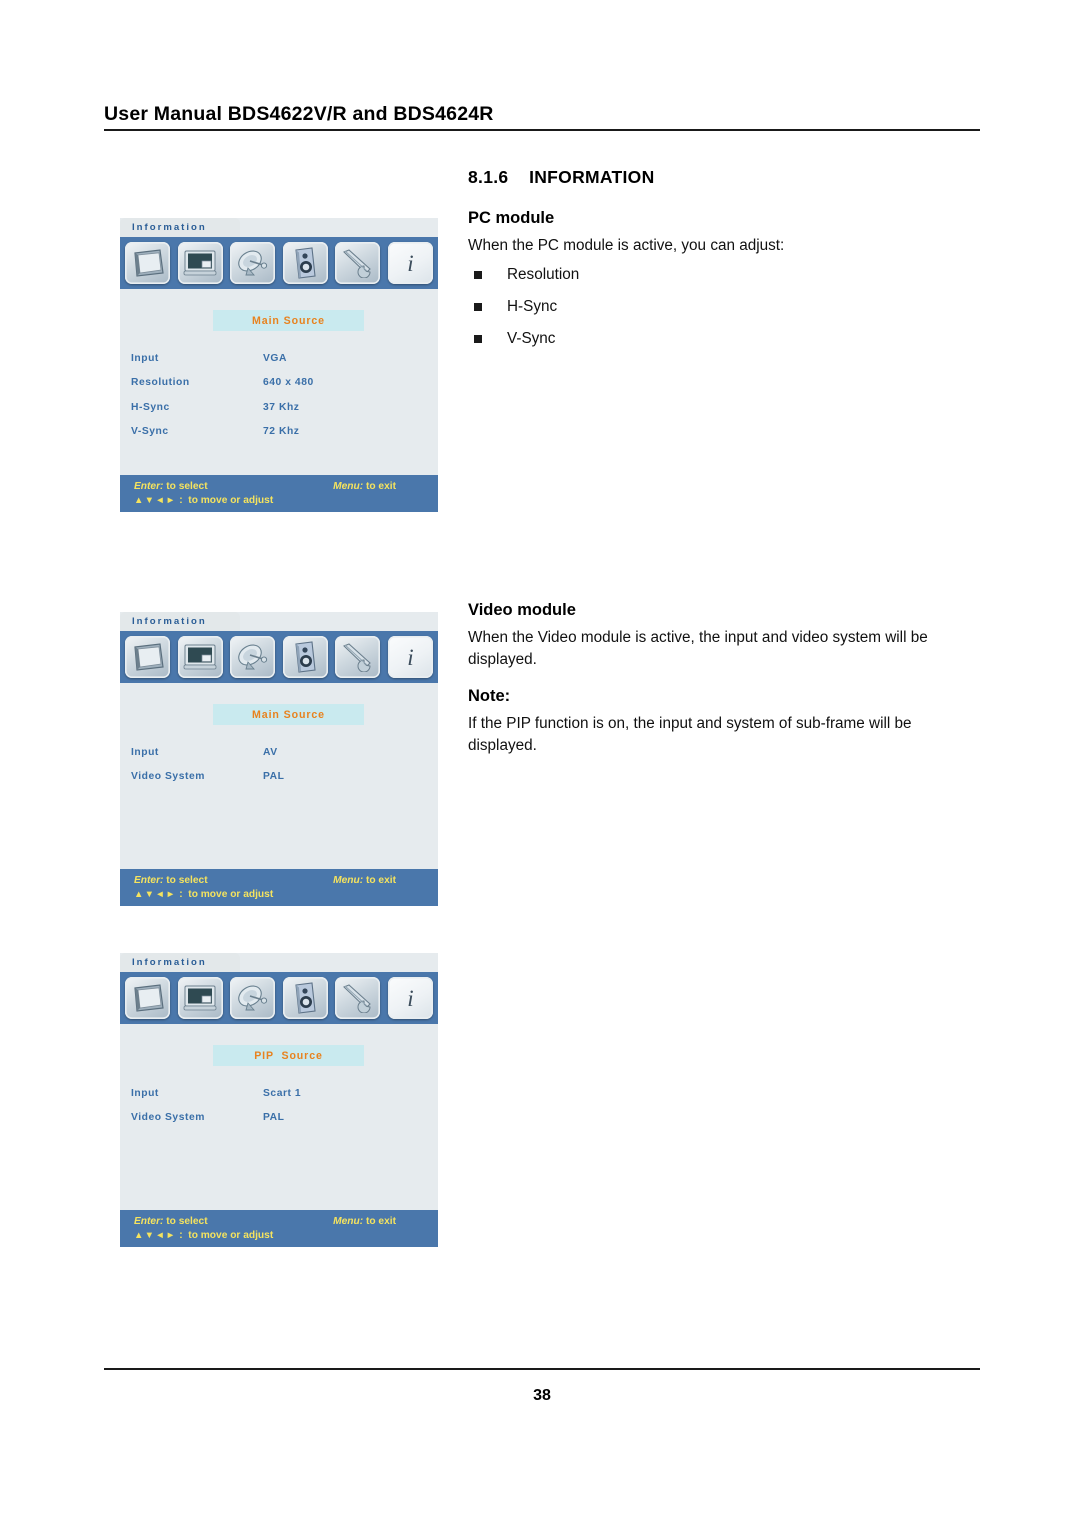 Image resolution: width=1080 pixels, height=1528 pixels. What do you see at coordinates (281, 407) in the screenshot?
I see `osd-row-value: 37 Khz` at bounding box center [281, 407].